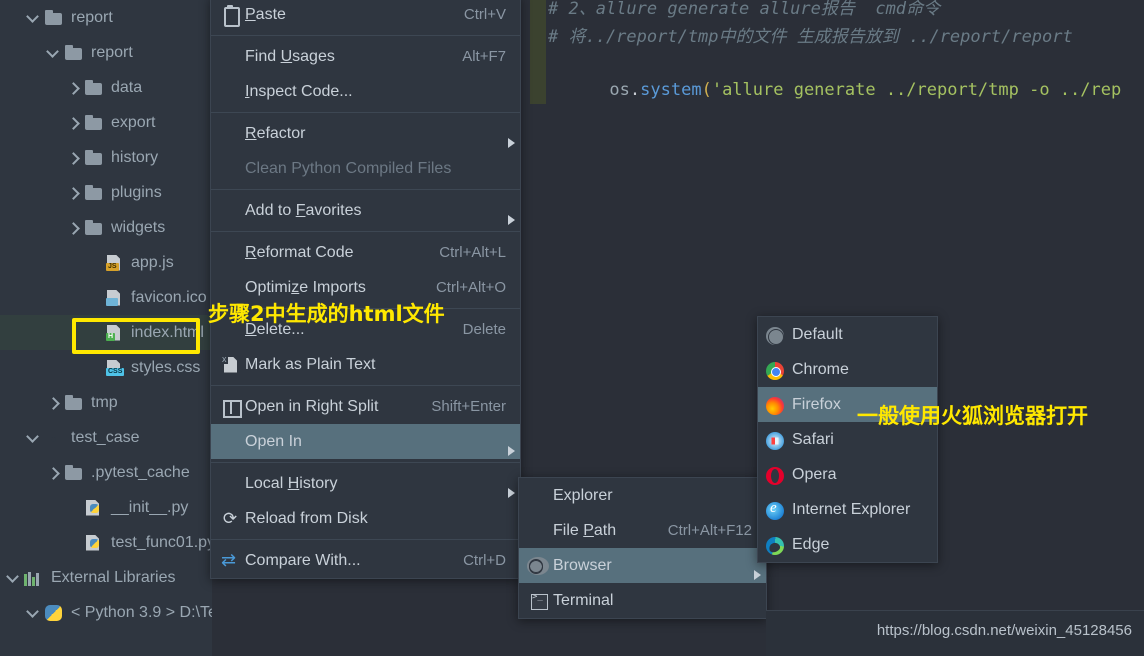  I want to click on tree-item-label: app.js, so click(152, 262).